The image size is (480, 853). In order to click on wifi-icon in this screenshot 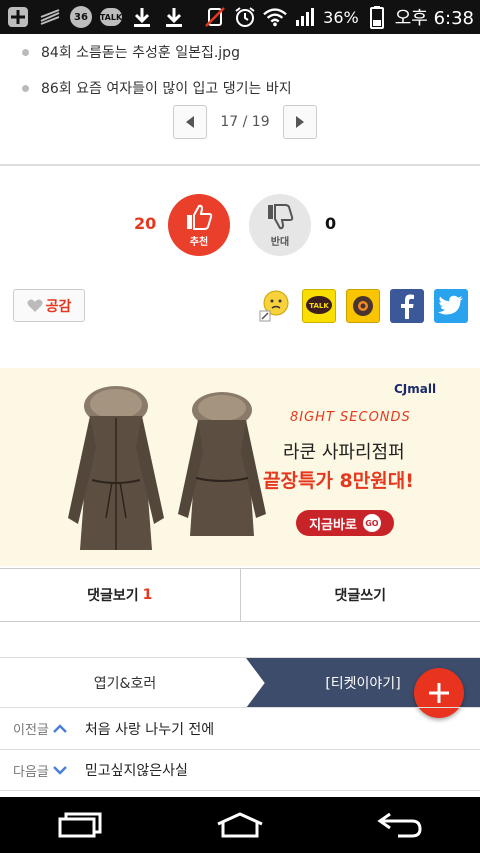, I will do `click(275, 17)`.